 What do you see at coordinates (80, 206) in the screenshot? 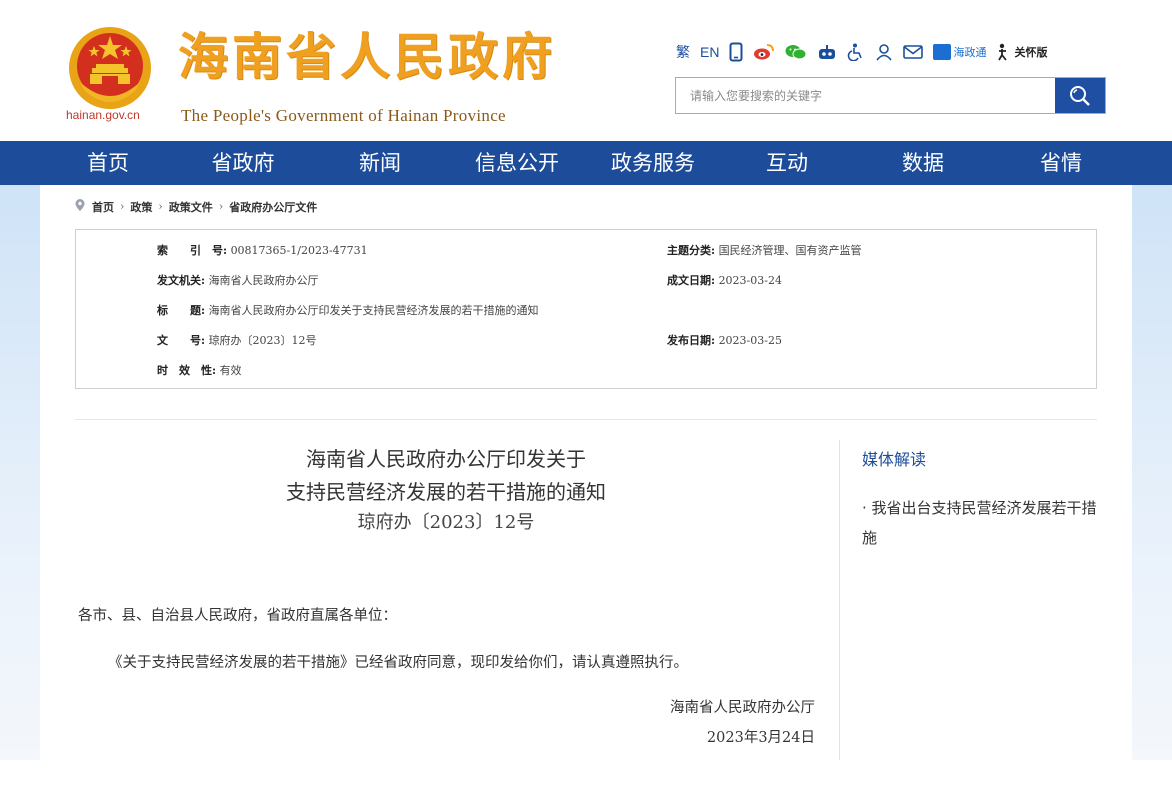
I see `location-pin-icon` at bounding box center [80, 206].